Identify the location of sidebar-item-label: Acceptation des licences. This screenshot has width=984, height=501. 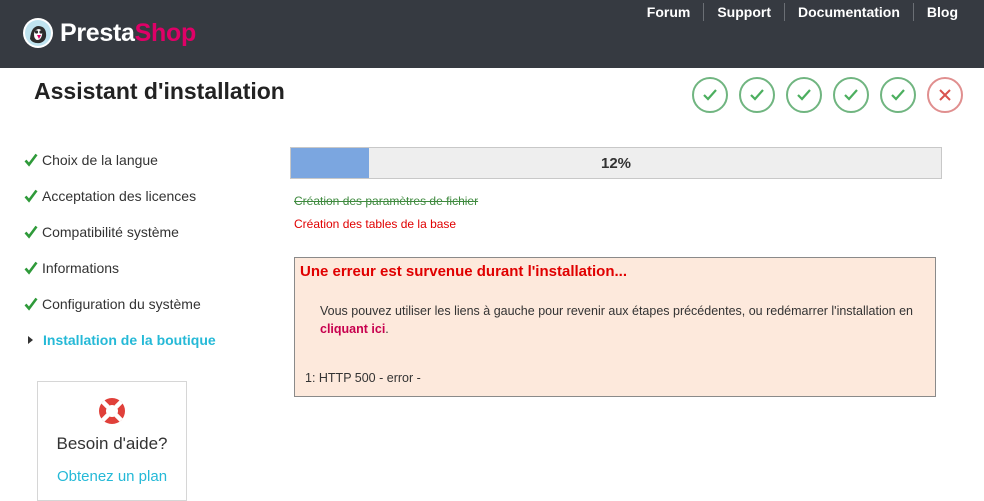
(119, 196).